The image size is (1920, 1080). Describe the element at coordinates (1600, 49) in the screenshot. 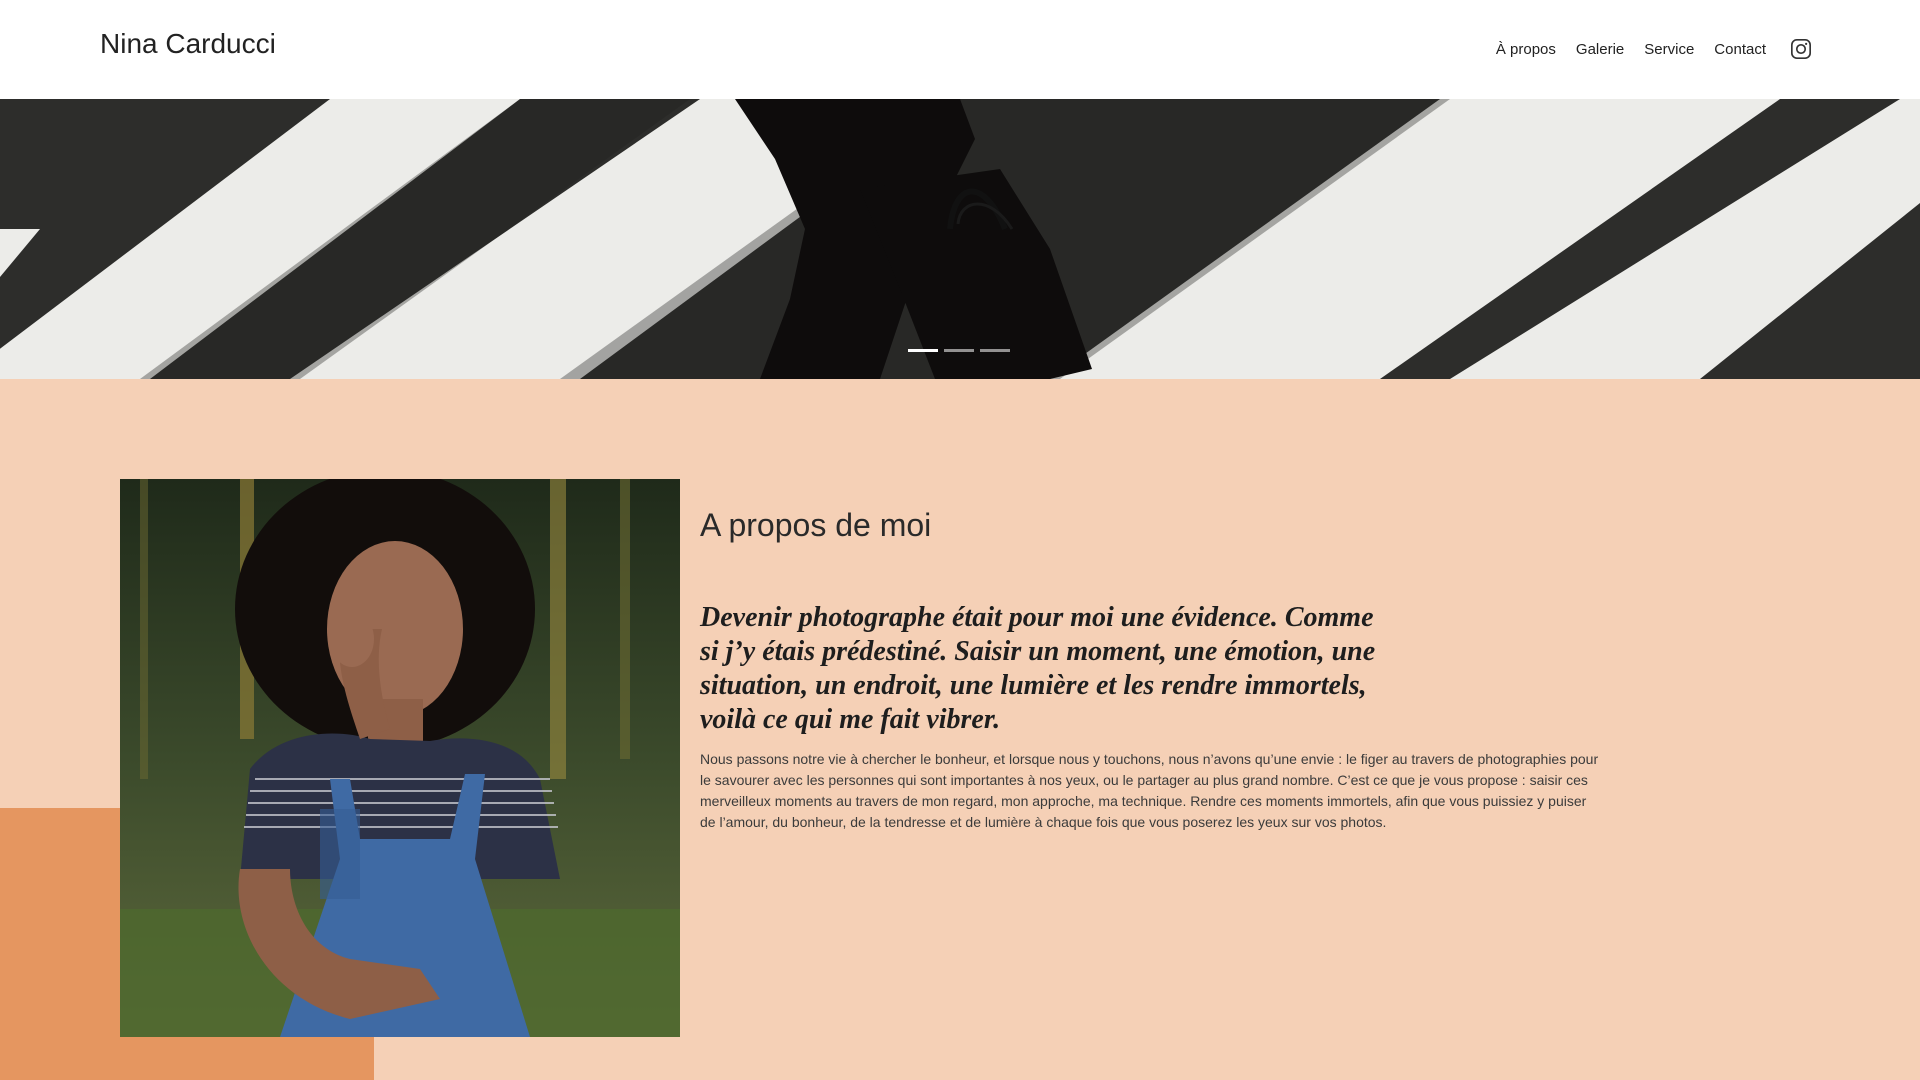

I see `nav-link-galerie: Galerie` at that location.